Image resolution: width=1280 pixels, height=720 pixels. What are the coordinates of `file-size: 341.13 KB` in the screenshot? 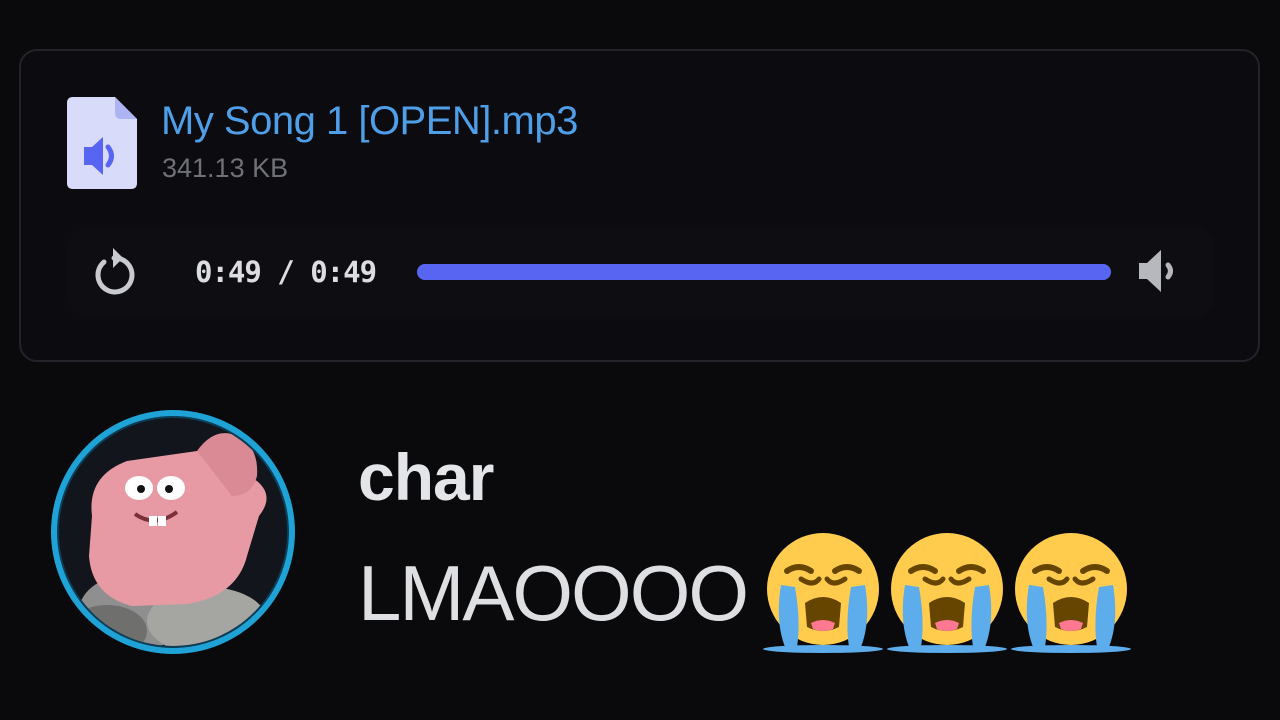 It's located at (225, 168).